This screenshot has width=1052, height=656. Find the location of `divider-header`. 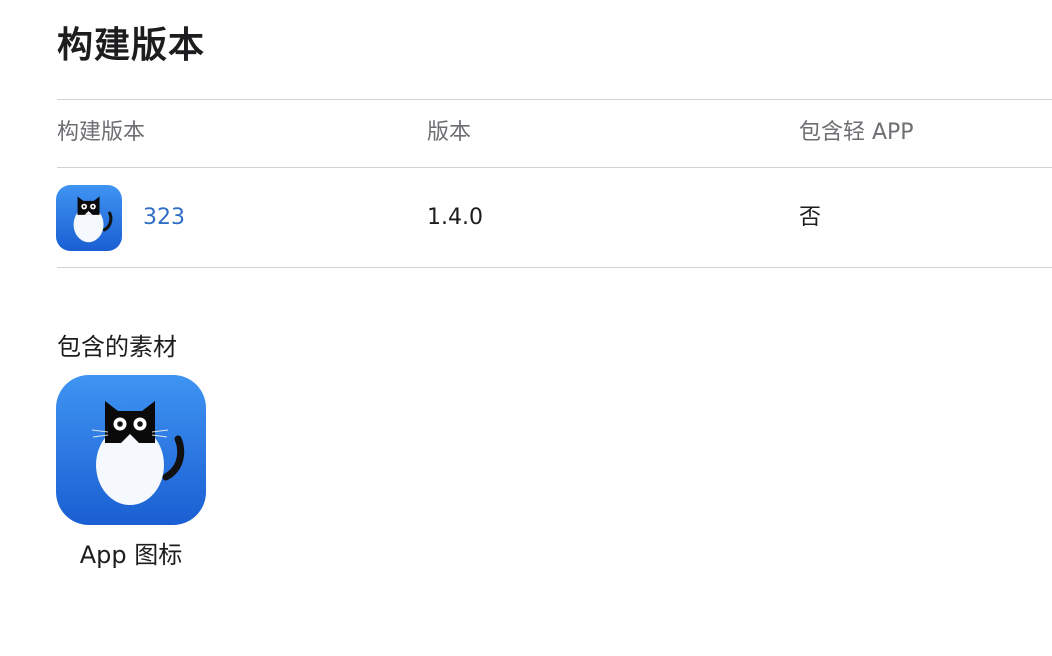

divider-header is located at coordinates (554, 167).